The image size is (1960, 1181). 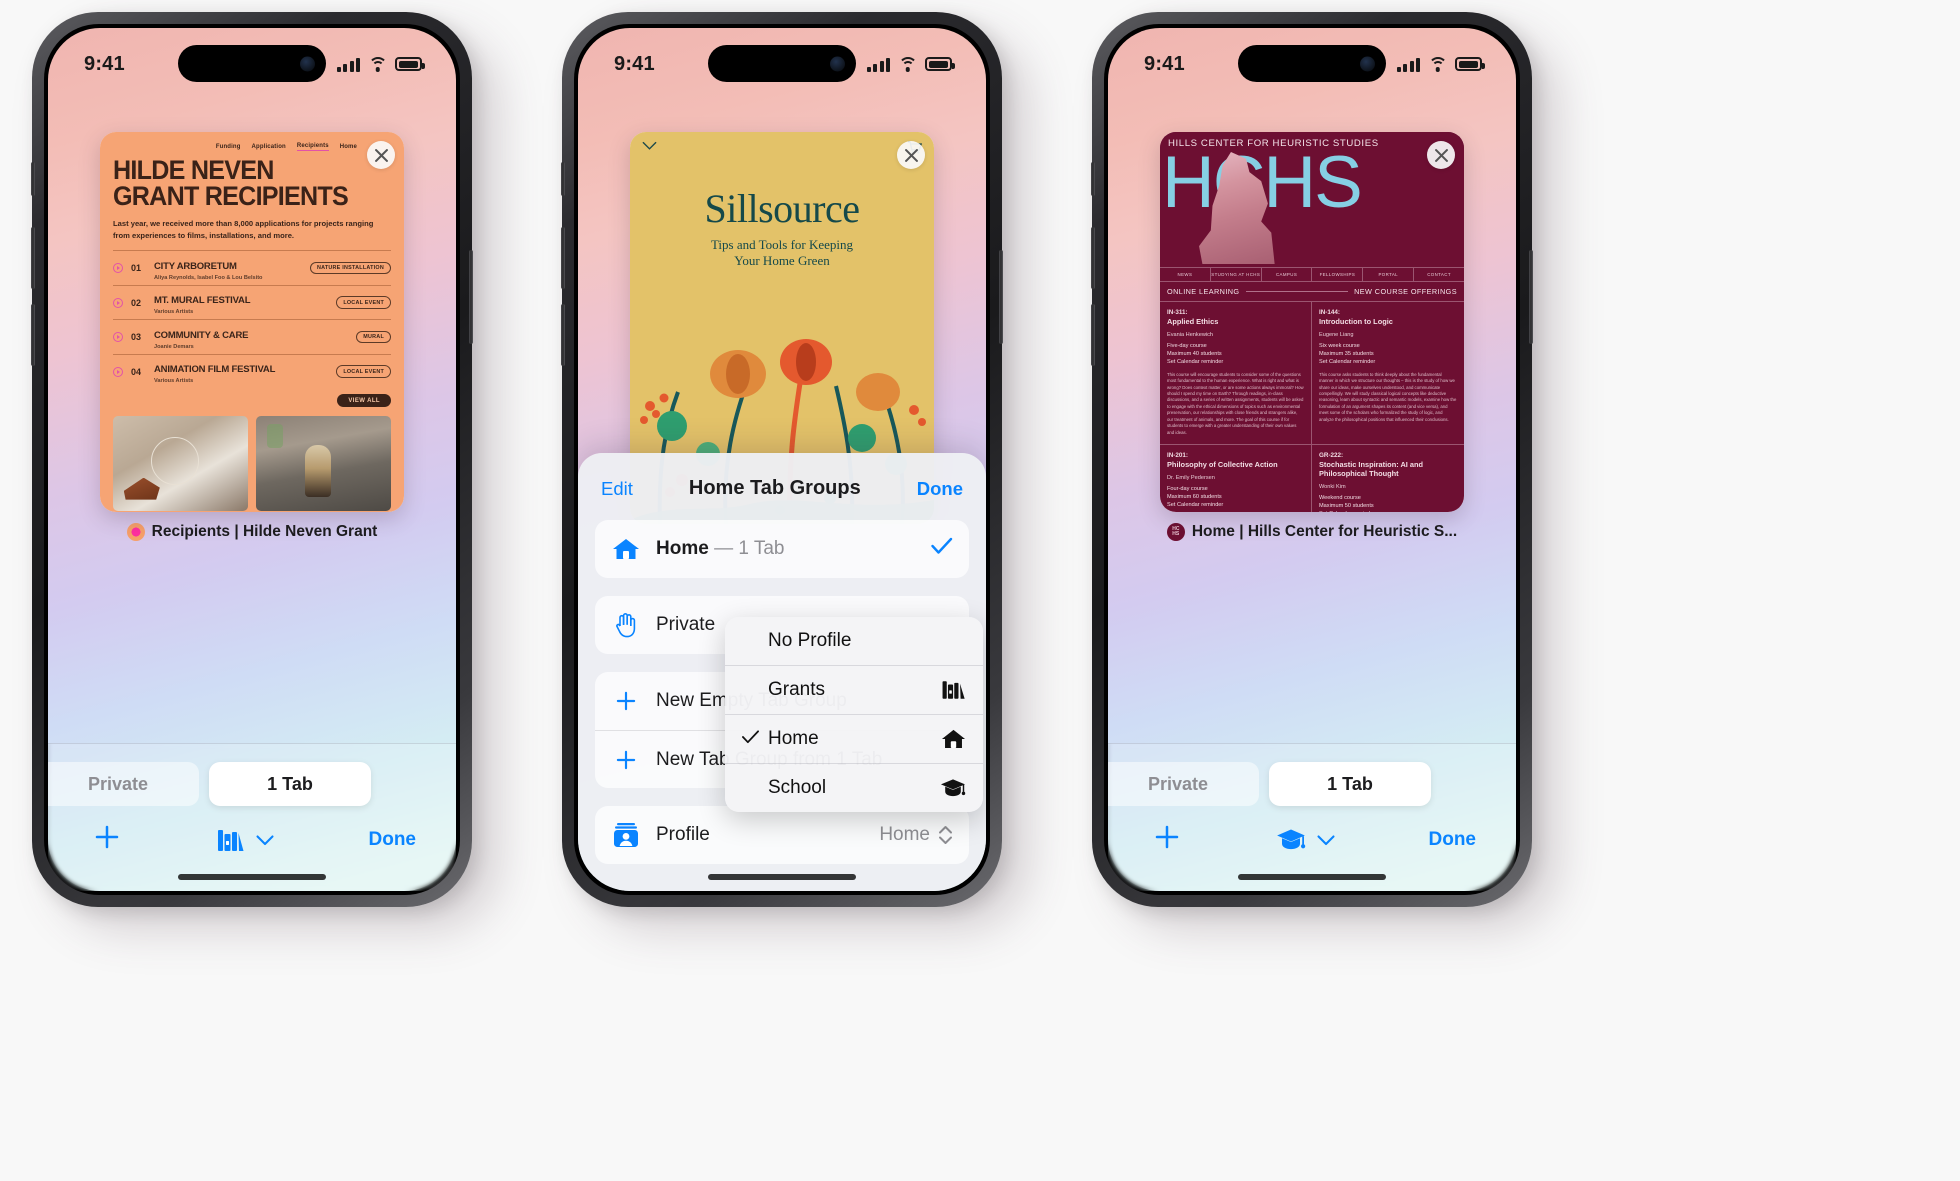 I want to click on recipient-artists: Various Artists, so click(x=174, y=381).